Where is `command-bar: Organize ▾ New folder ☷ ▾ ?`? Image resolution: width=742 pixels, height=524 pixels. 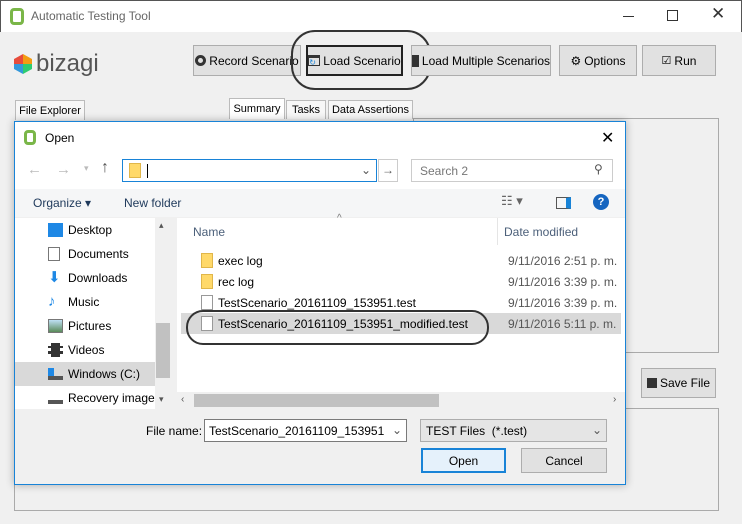
command-bar: Organize ▾ New folder ☷ ▾ ? is located at coordinates (320, 203).